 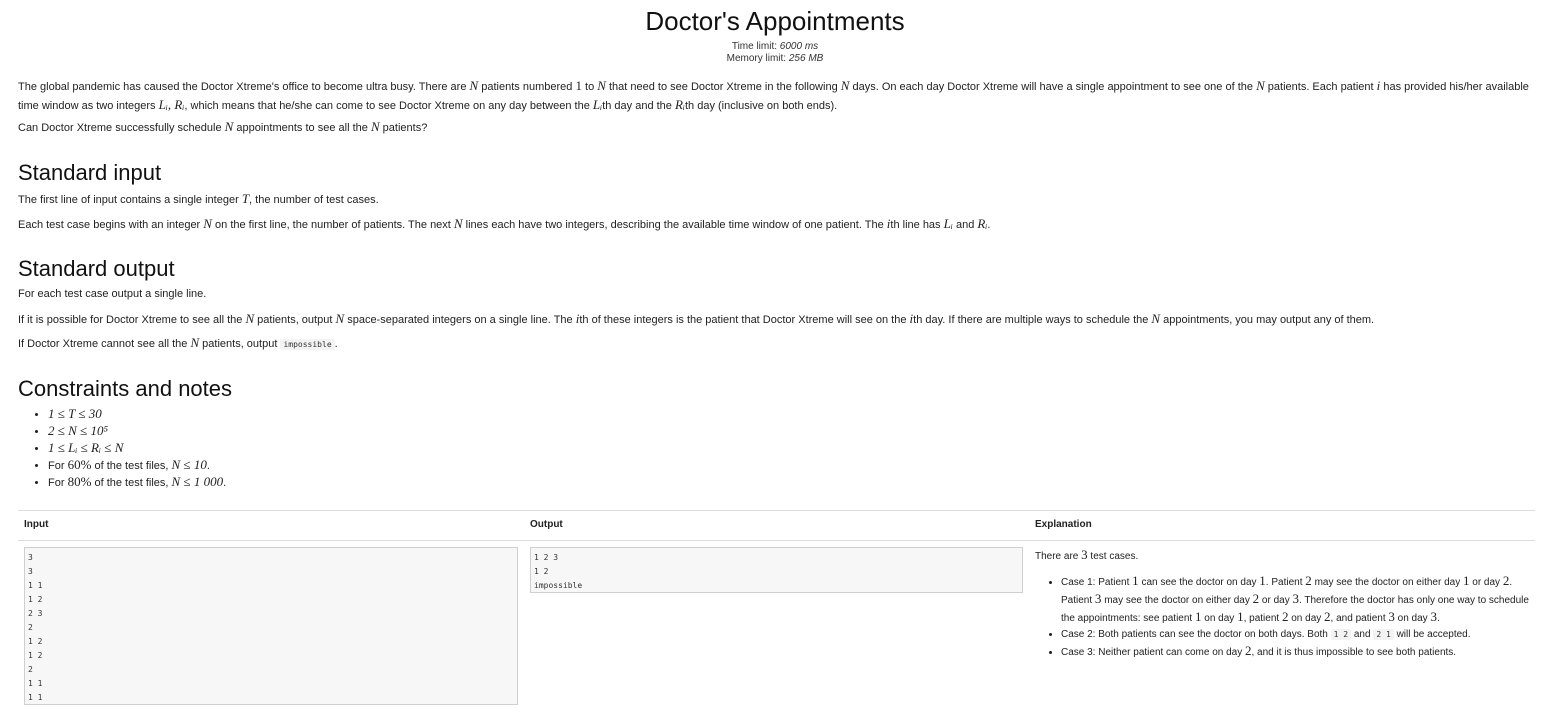 I want to click on text: th day and the, so click(x=637, y=106).